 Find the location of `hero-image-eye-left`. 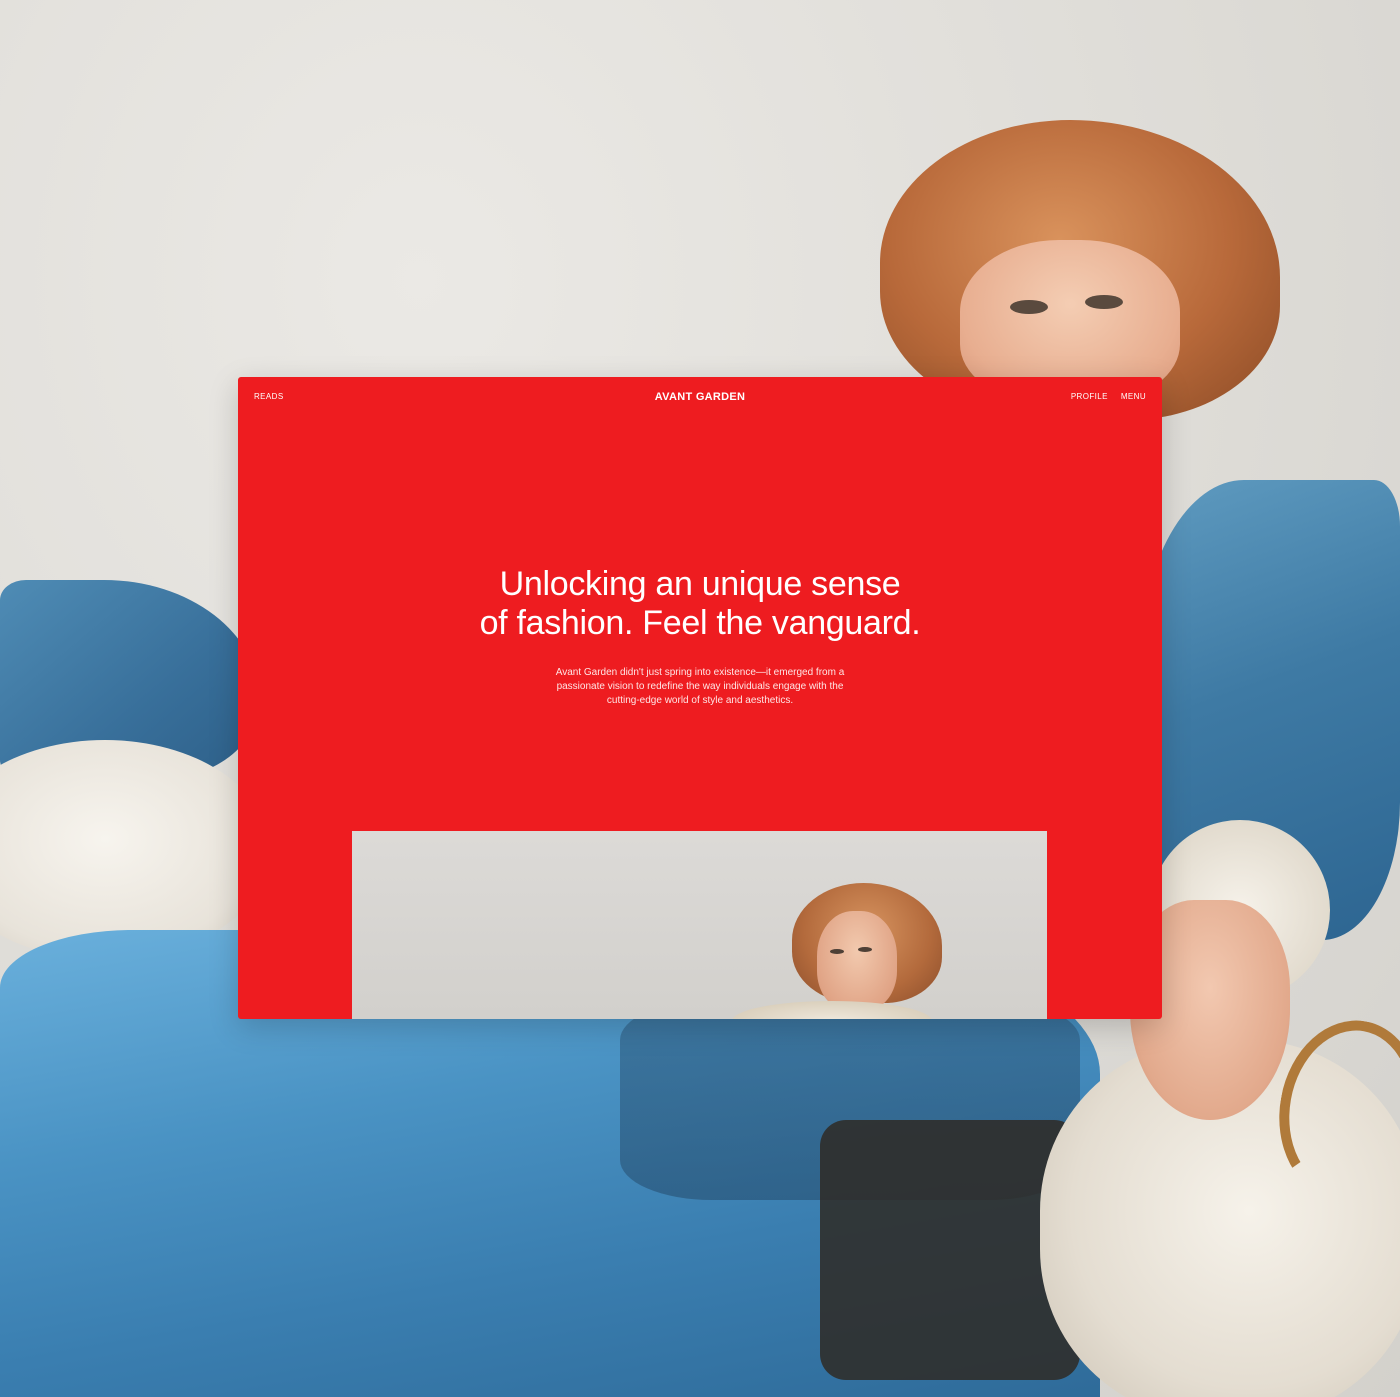

hero-image-eye-left is located at coordinates (837, 951).